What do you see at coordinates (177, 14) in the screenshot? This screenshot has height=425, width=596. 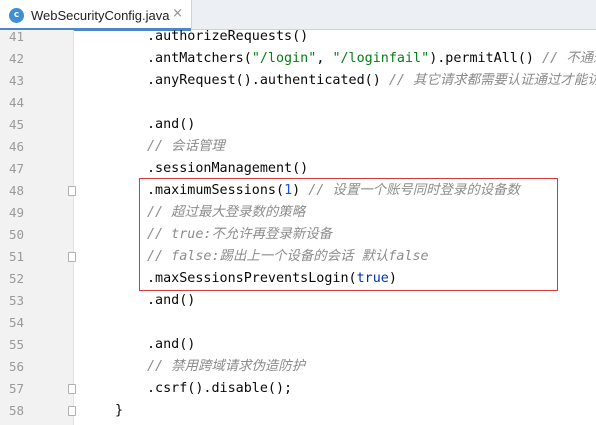 I see `close-icon: ×` at bounding box center [177, 14].